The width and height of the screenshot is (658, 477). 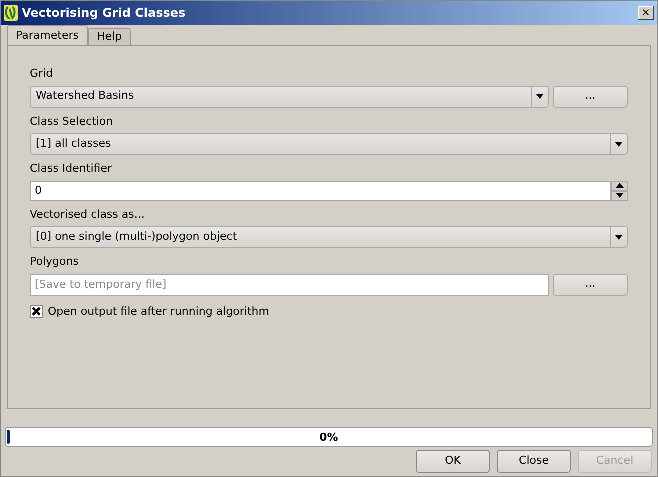 What do you see at coordinates (55, 262) in the screenshot?
I see `field-label: Polygons` at bounding box center [55, 262].